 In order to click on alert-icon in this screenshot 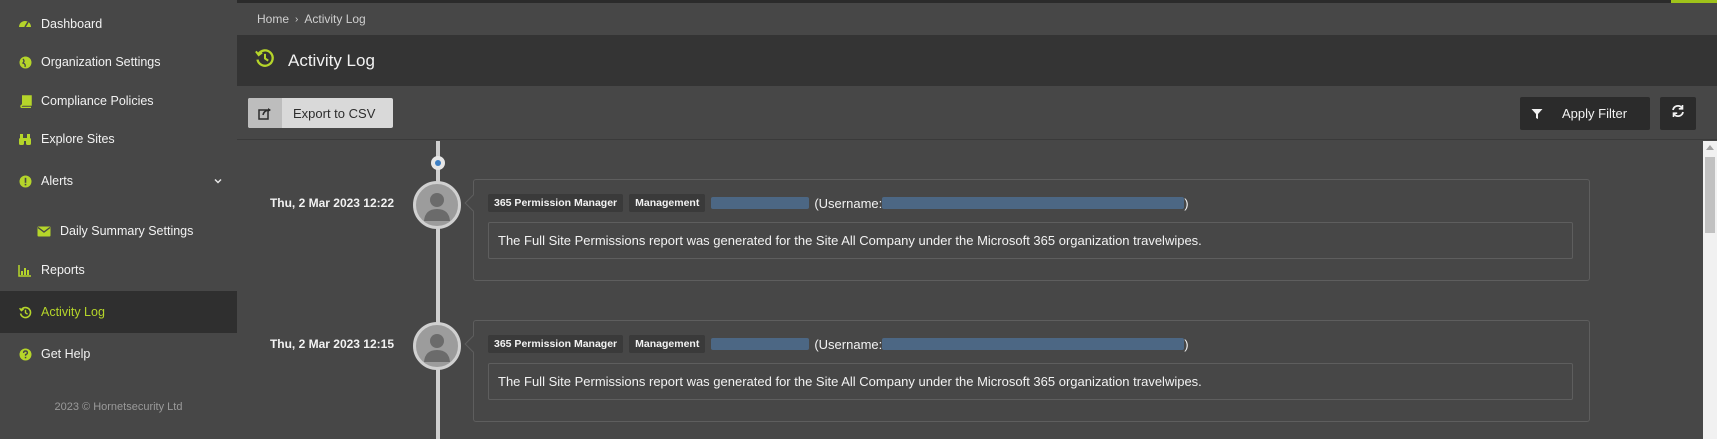, I will do `click(25, 181)`.